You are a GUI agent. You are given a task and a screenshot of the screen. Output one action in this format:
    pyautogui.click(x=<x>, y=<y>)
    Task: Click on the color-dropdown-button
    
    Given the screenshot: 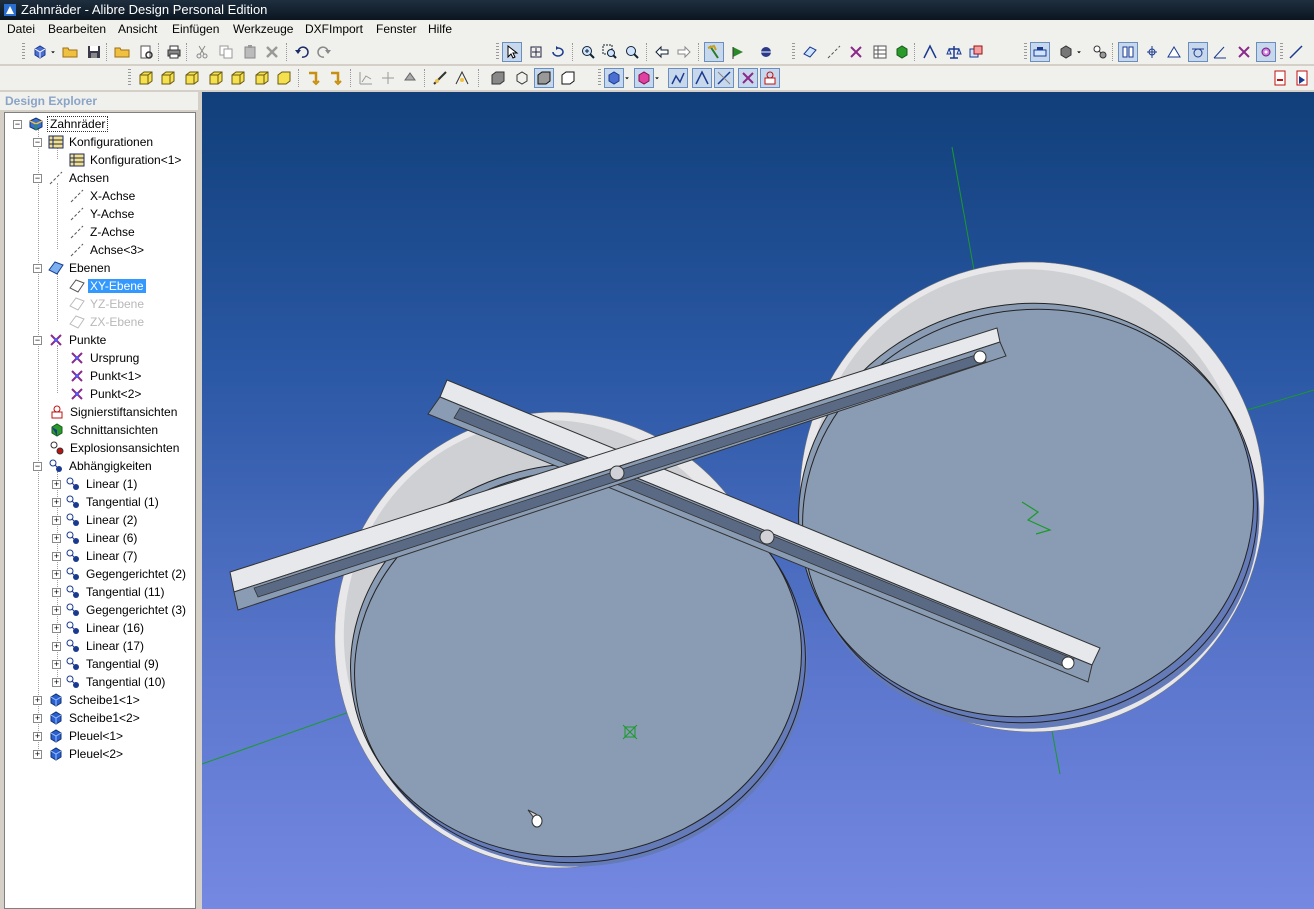 What is the action you would take?
    pyautogui.click(x=627, y=78)
    